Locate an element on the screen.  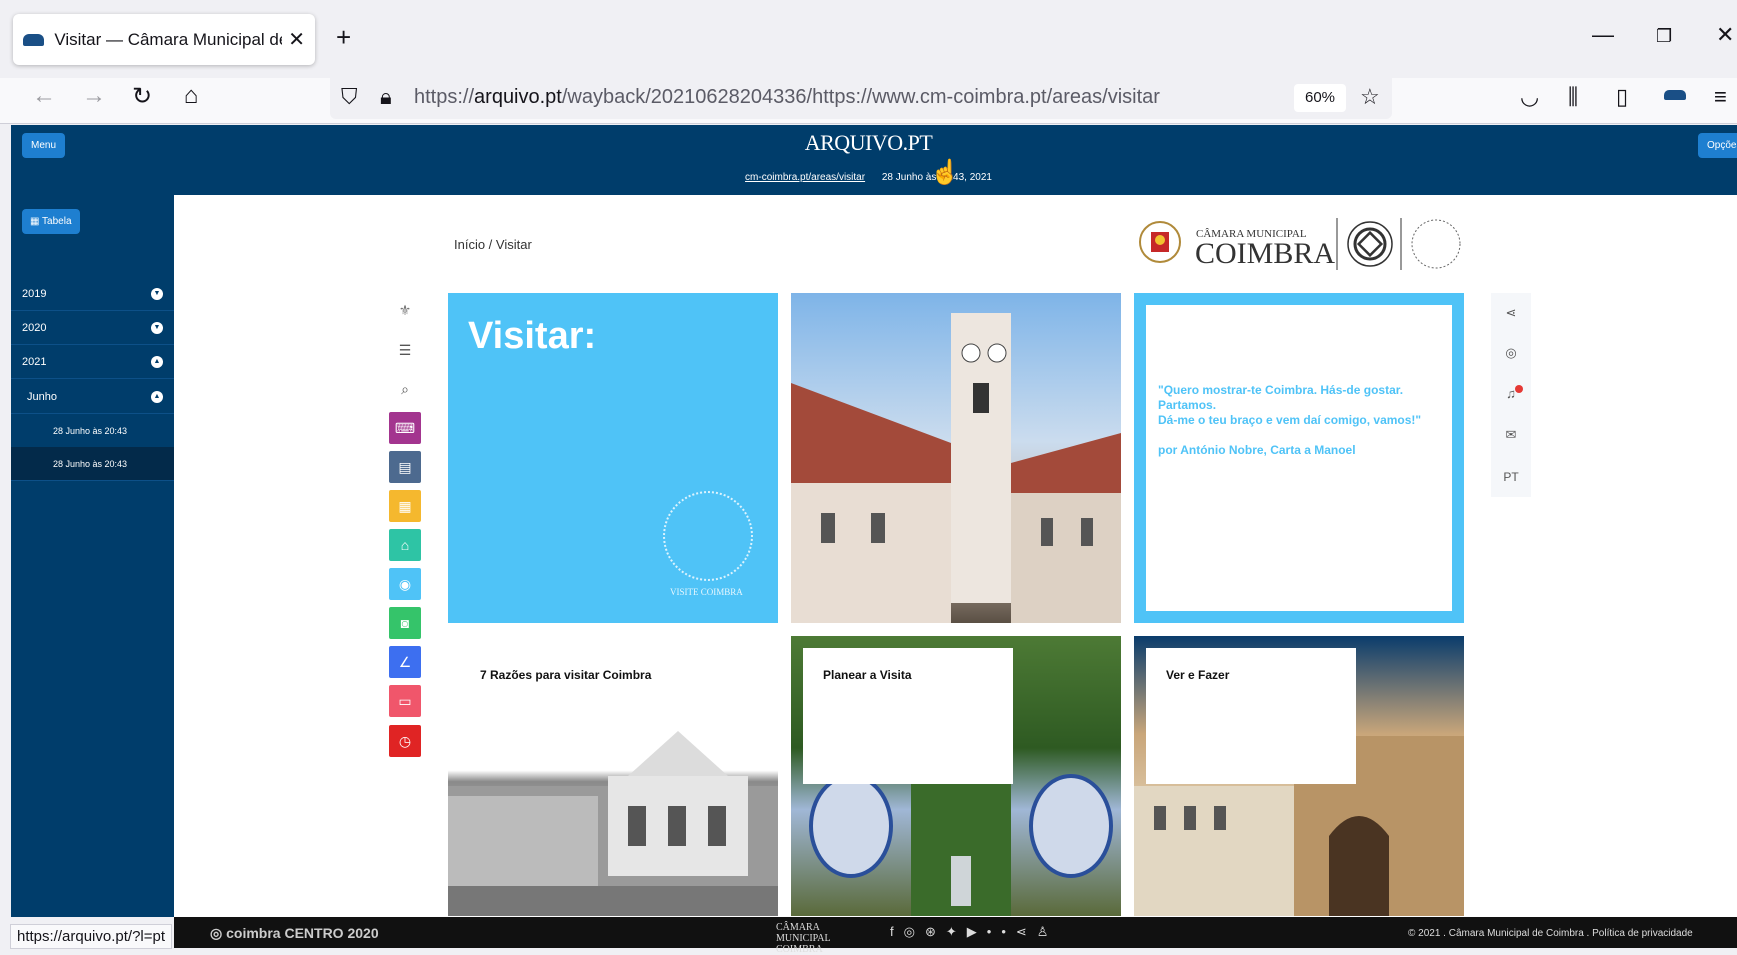
twitter-icon: ✦ is located at coordinates (956, 931).